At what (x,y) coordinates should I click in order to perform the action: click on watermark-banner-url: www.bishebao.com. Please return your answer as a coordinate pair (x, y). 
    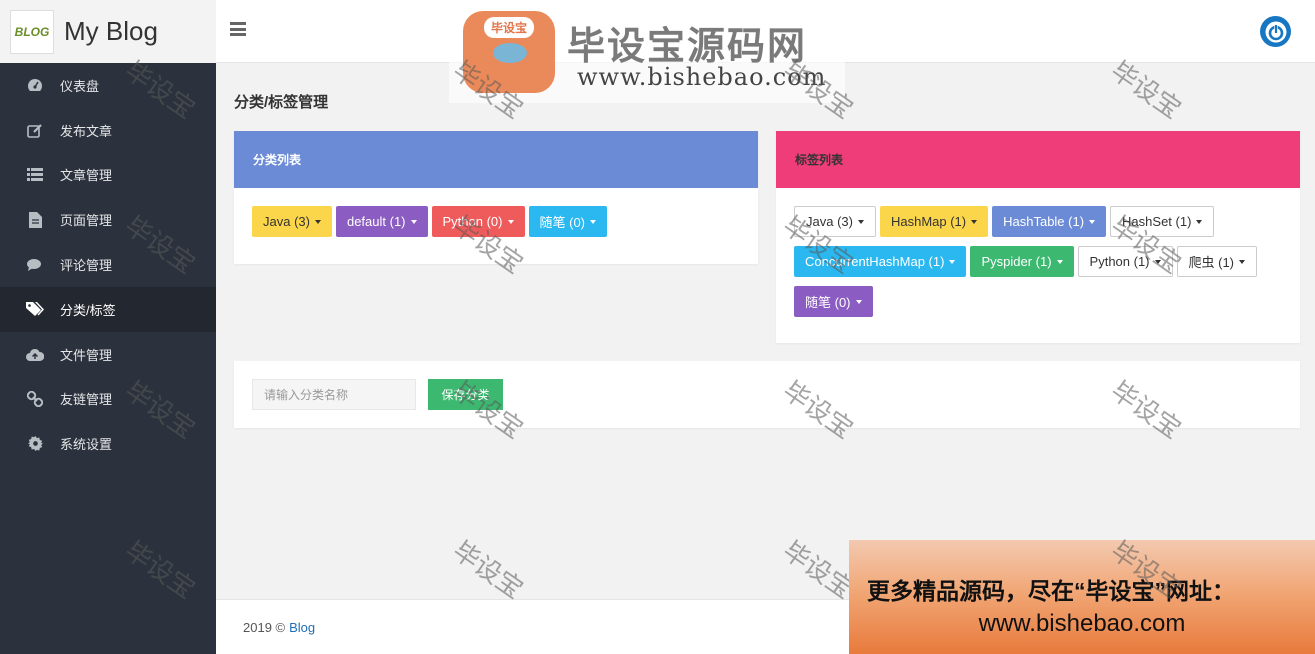
    Looking at the image, I should click on (702, 77).